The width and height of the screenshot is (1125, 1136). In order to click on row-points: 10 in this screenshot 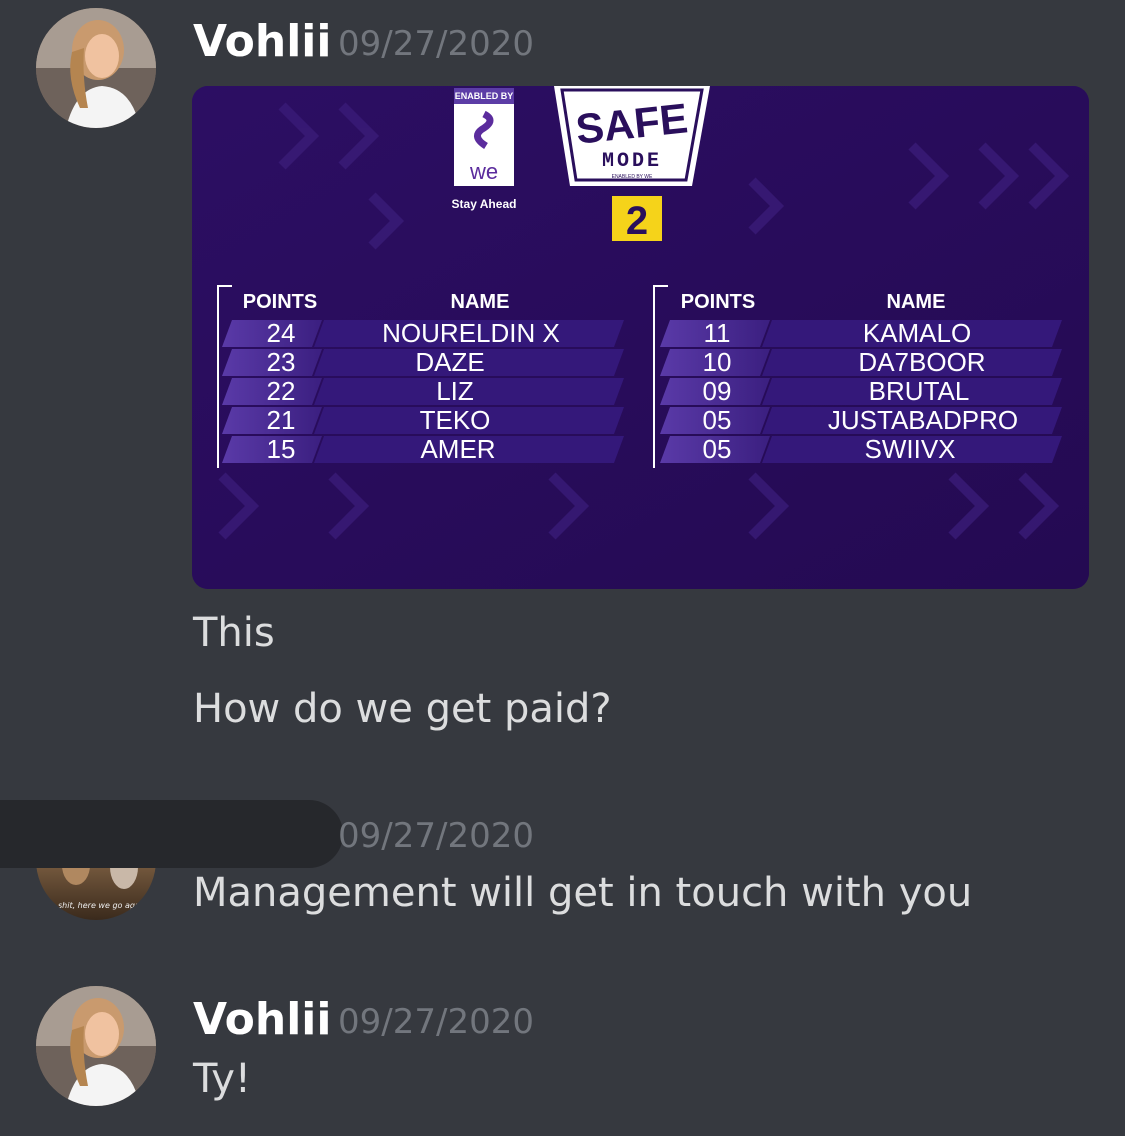, I will do `click(717, 362)`.